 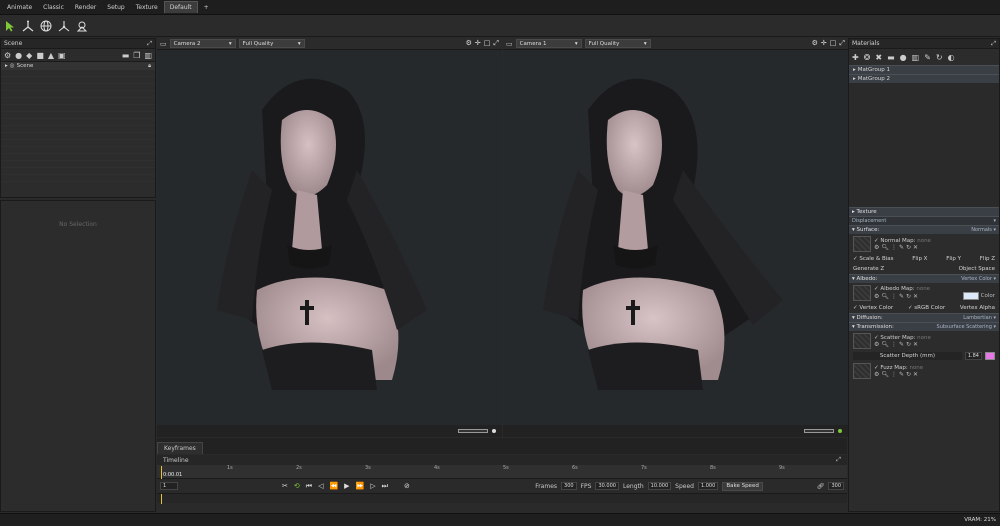 What do you see at coordinates (878, 57) in the screenshot?
I see `merge-icon: ✖` at bounding box center [878, 57].